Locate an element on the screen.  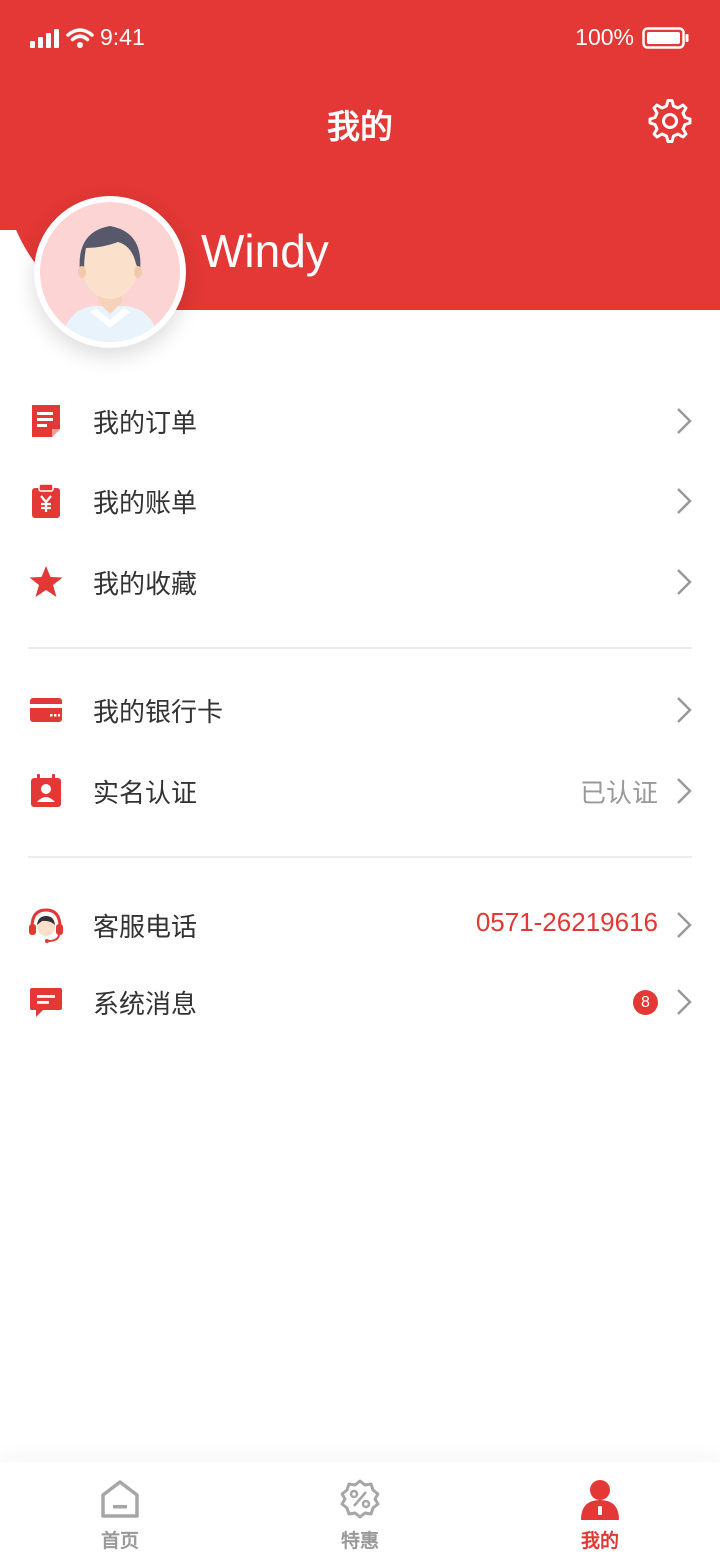
unread-badge: 8 is located at coordinates (645, 1002).